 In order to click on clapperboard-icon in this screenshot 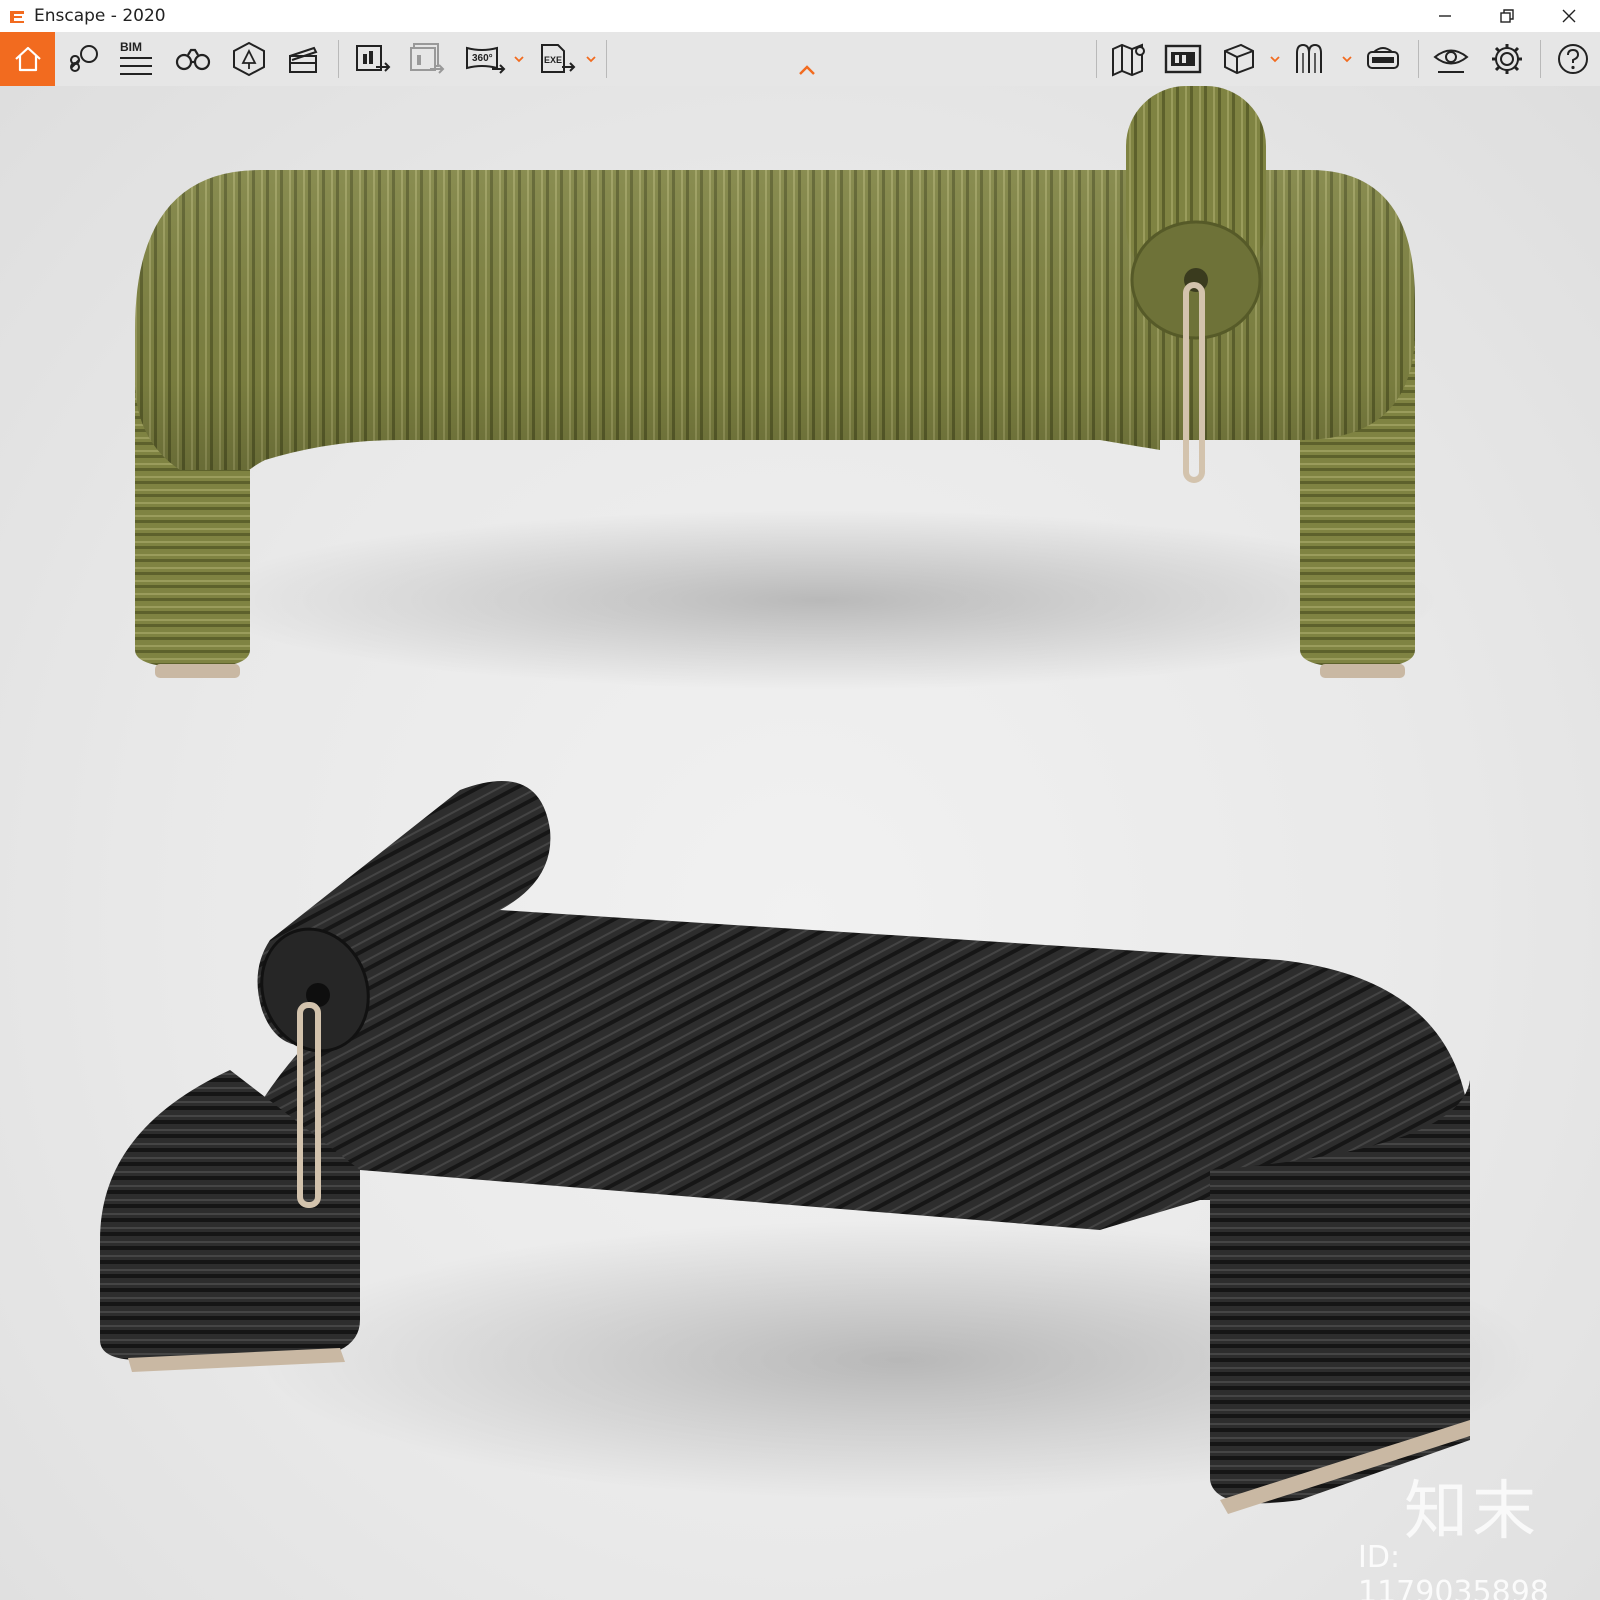, I will do `click(303, 59)`.